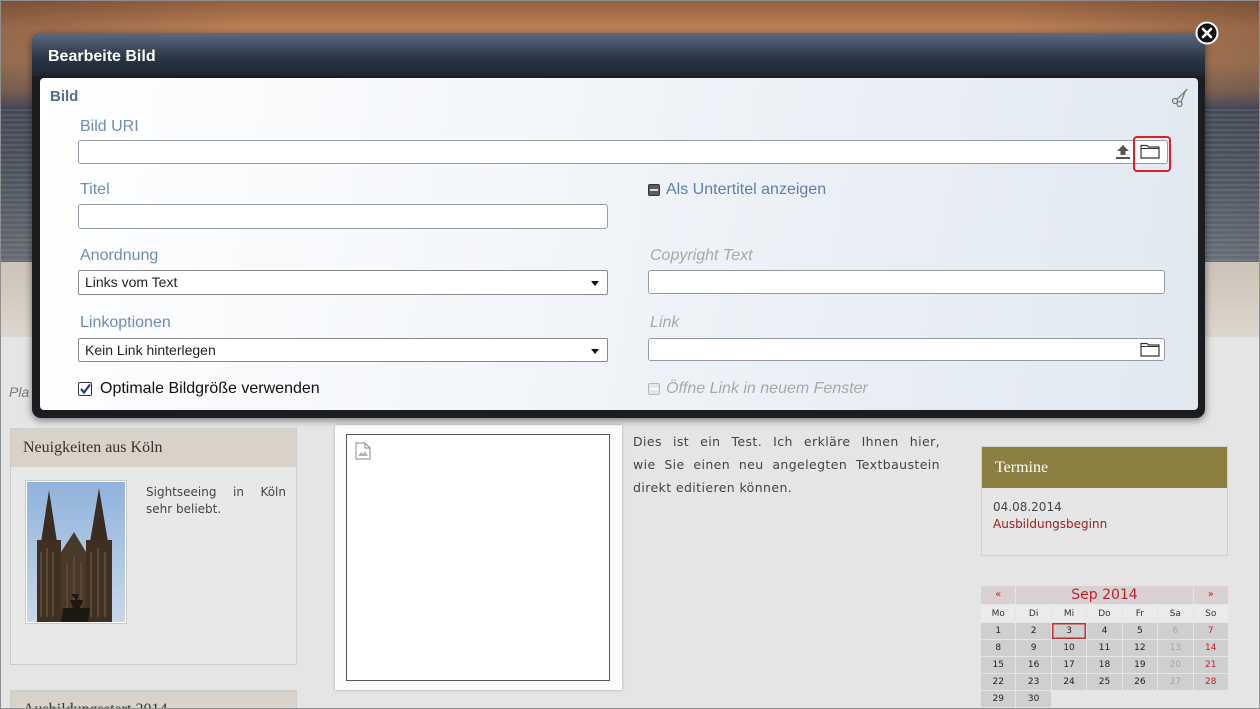 Image resolution: width=1260 pixels, height=709 pixels. Describe the element at coordinates (363, 451) in the screenshot. I see `broken-image-icon` at that location.